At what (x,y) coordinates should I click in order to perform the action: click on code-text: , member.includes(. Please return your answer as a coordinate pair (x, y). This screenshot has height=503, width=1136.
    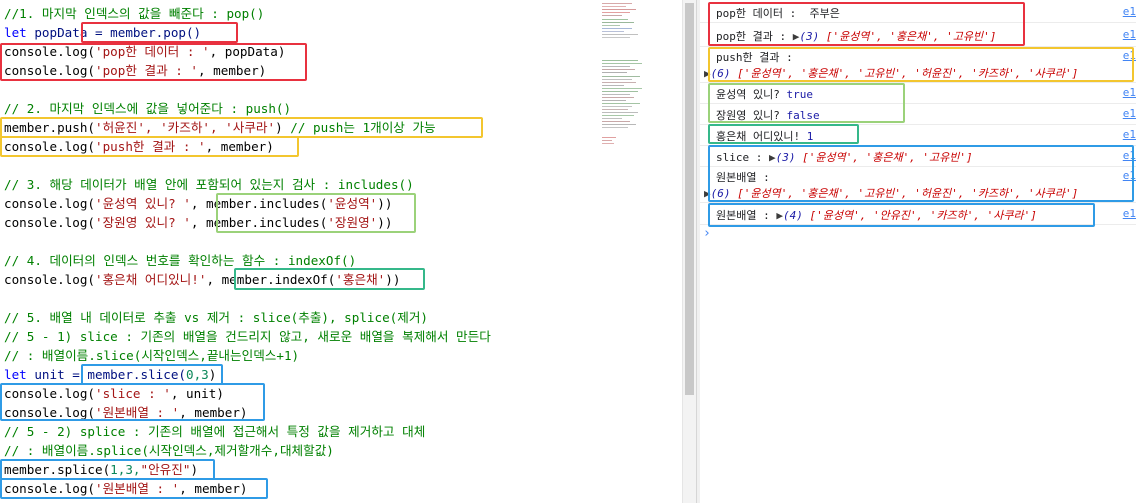
    Looking at the image, I should click on (259, 222).